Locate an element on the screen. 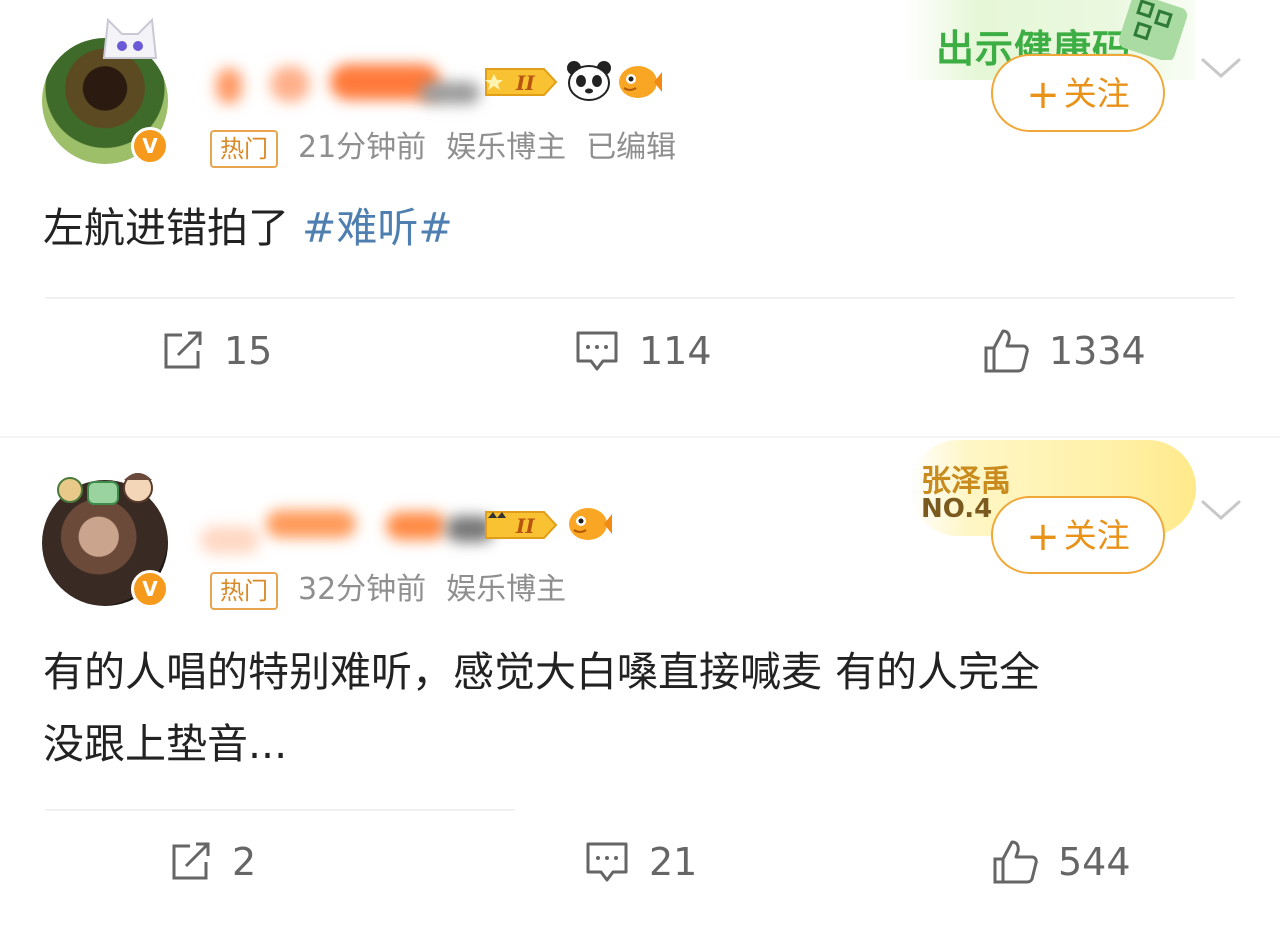 This screenshot has height=943, width=1280. post-time: 21分钟前 is located at coordinates (362, 147).